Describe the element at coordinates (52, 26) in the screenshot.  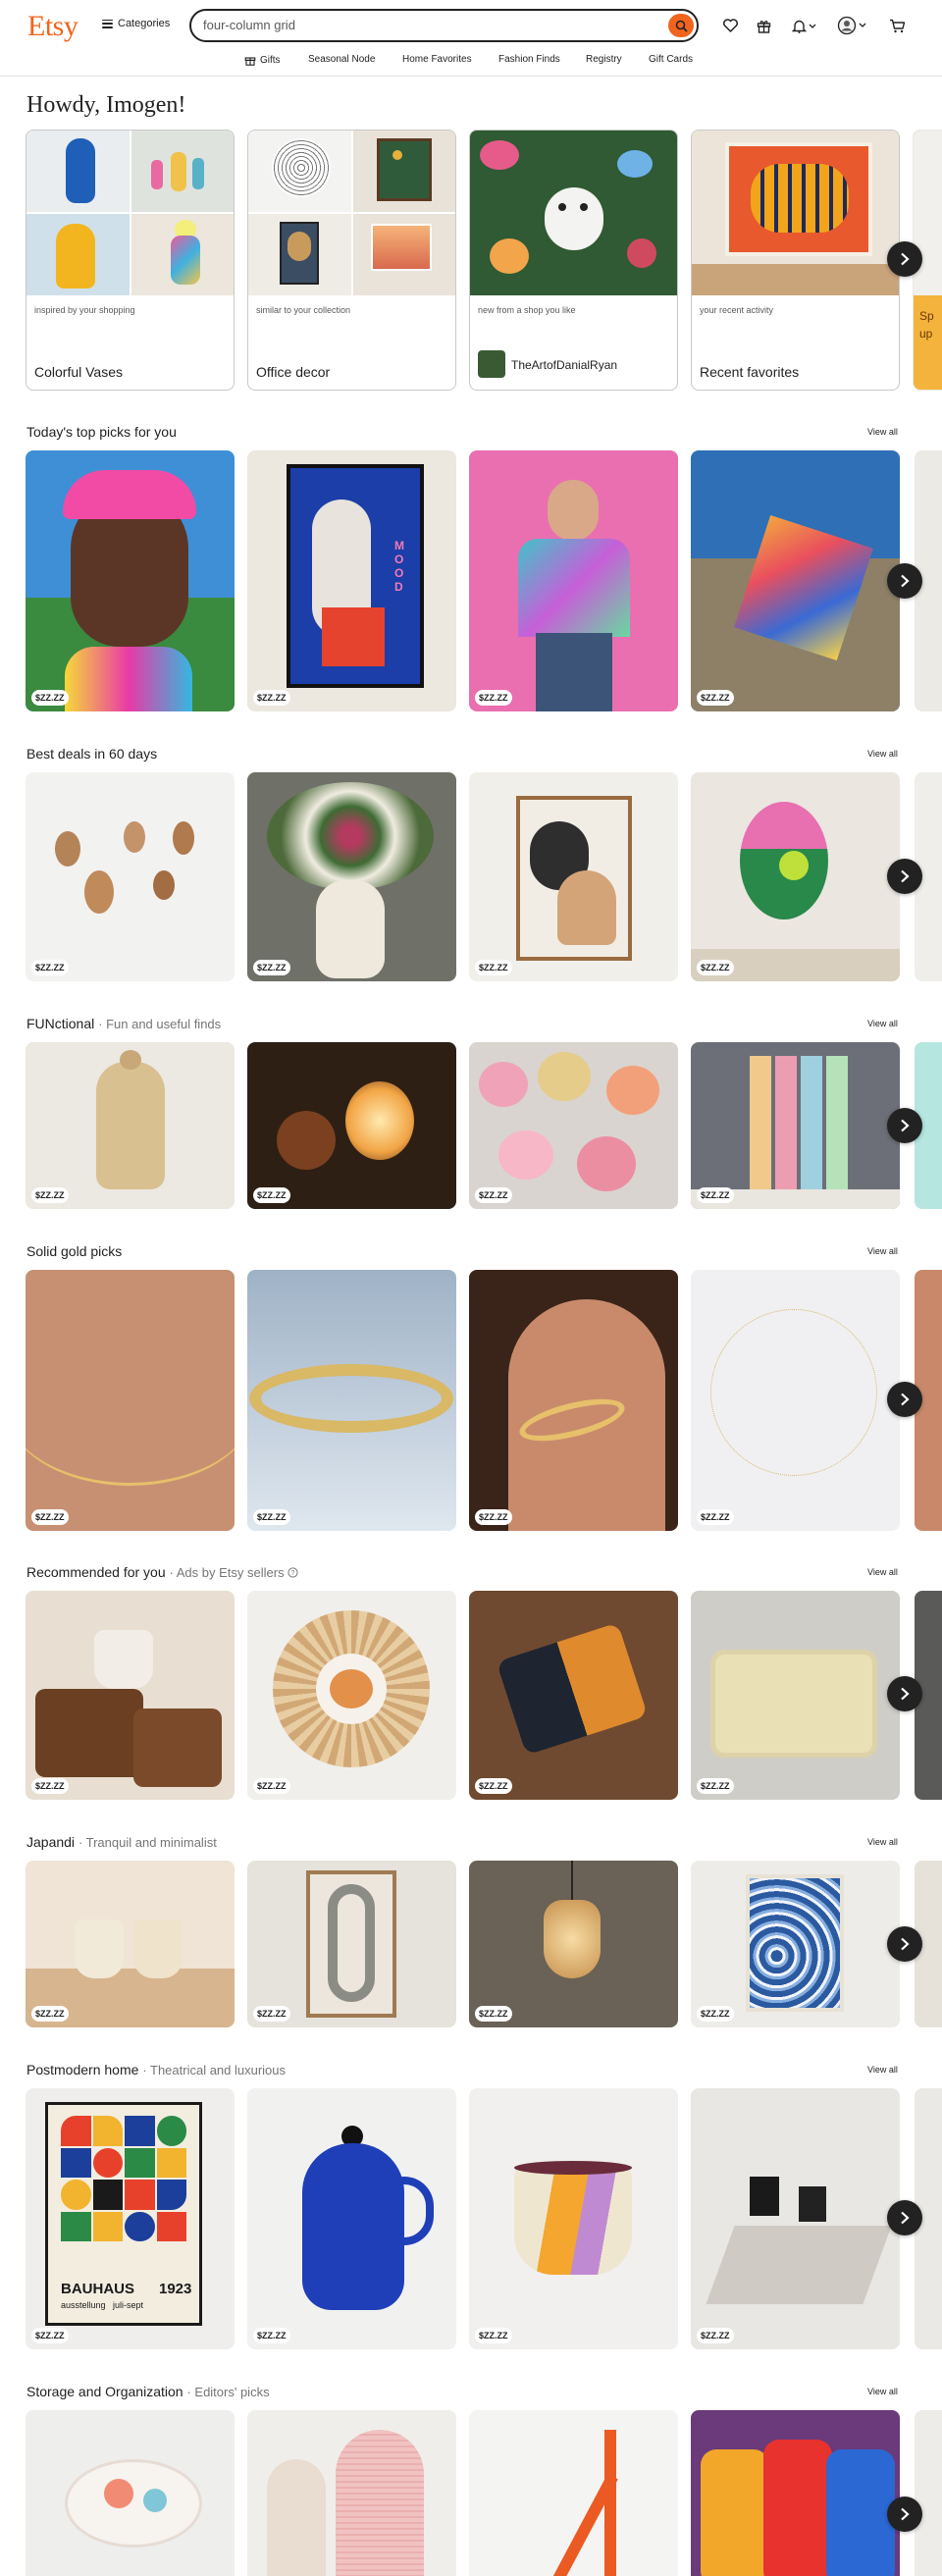
I see `etsy-logo: Etsy` at that location.